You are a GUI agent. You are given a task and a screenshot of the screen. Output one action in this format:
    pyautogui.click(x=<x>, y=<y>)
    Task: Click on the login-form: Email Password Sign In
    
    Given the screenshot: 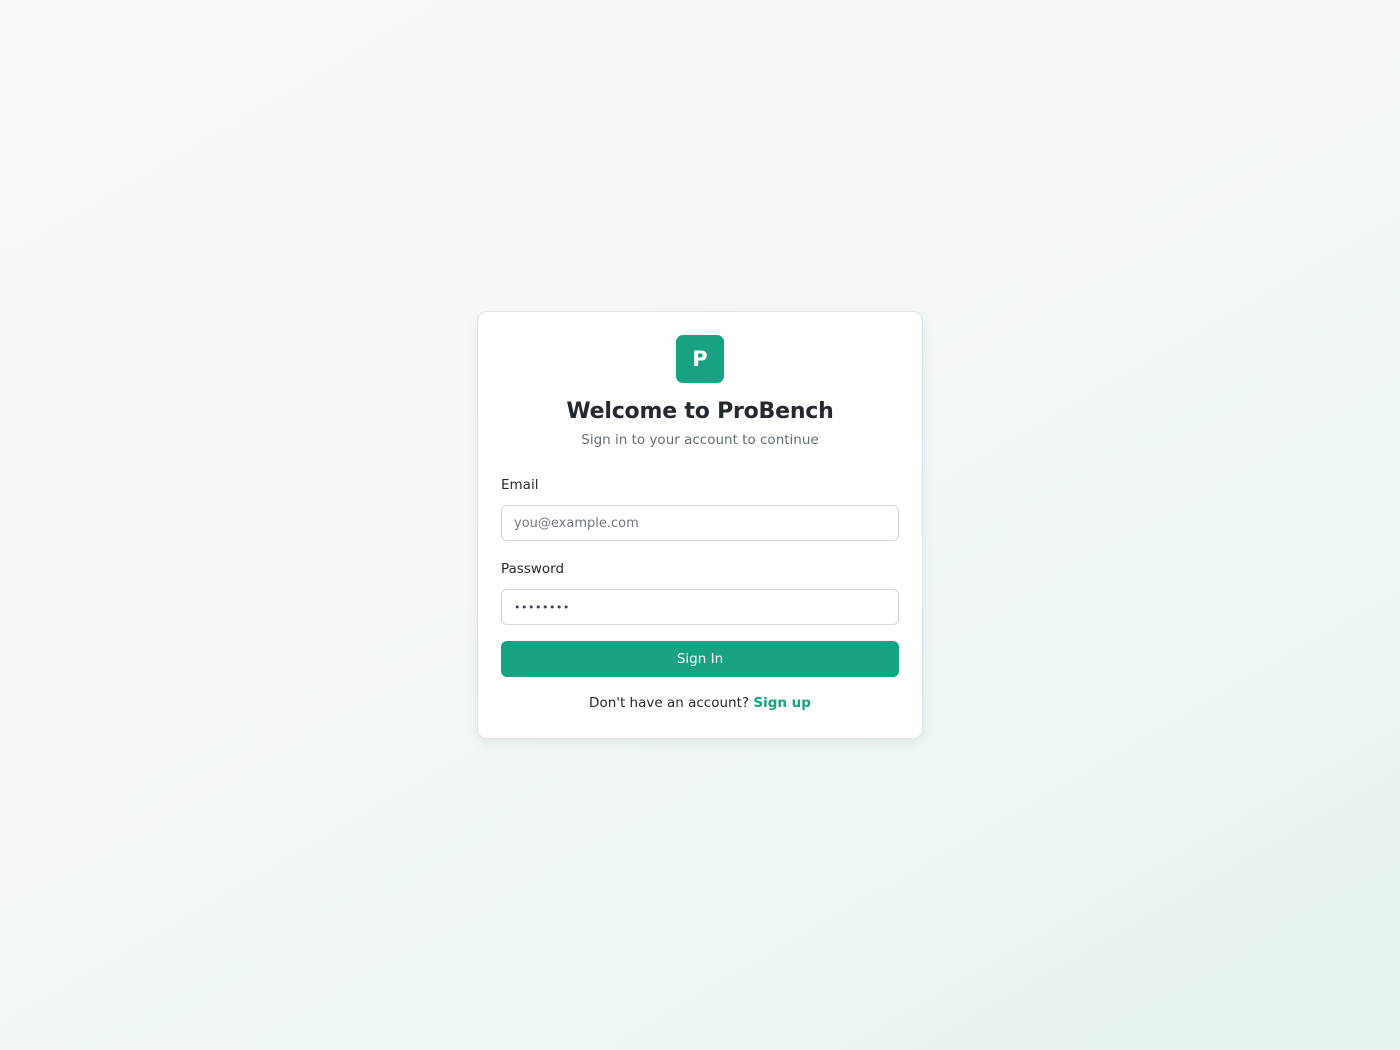 What is the action you would take?
    pyautogui.click(x=700, y=576)
    